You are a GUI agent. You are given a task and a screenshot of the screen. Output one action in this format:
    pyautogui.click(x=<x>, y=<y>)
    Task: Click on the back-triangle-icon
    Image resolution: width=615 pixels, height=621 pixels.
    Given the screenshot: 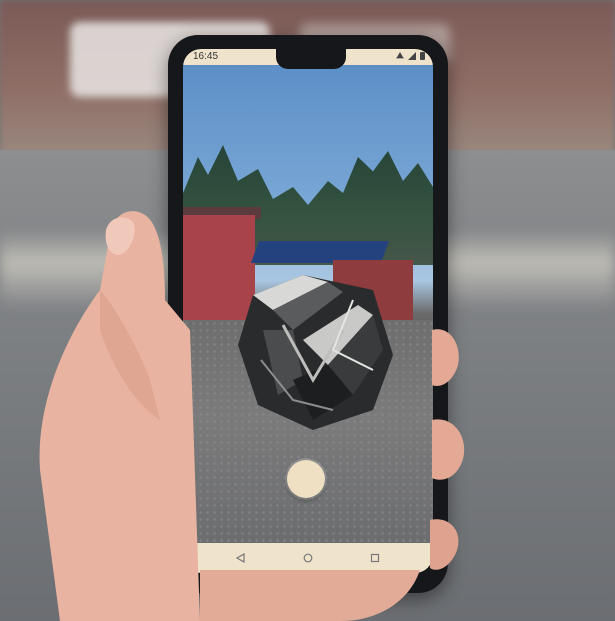 What is the action you would take?
    pyautogui.click(x=240, y=558)
    